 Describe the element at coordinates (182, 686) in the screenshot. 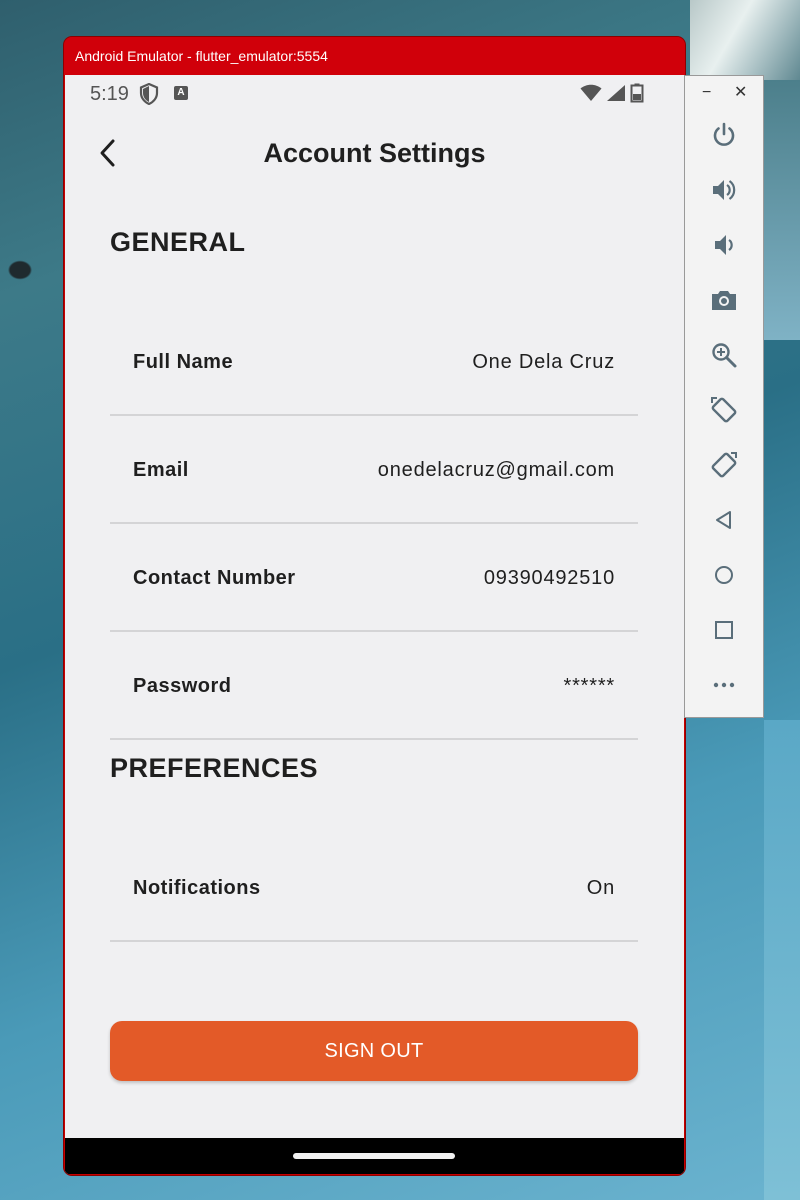

I see `row-label: Password` at that location.